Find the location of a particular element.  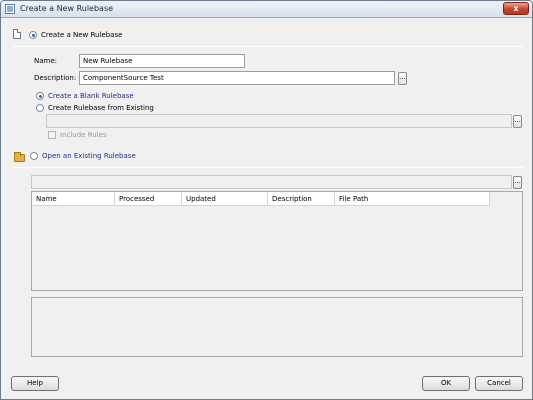

create-new-label: Create a New Rulebase is located at coordinates (81, 35).